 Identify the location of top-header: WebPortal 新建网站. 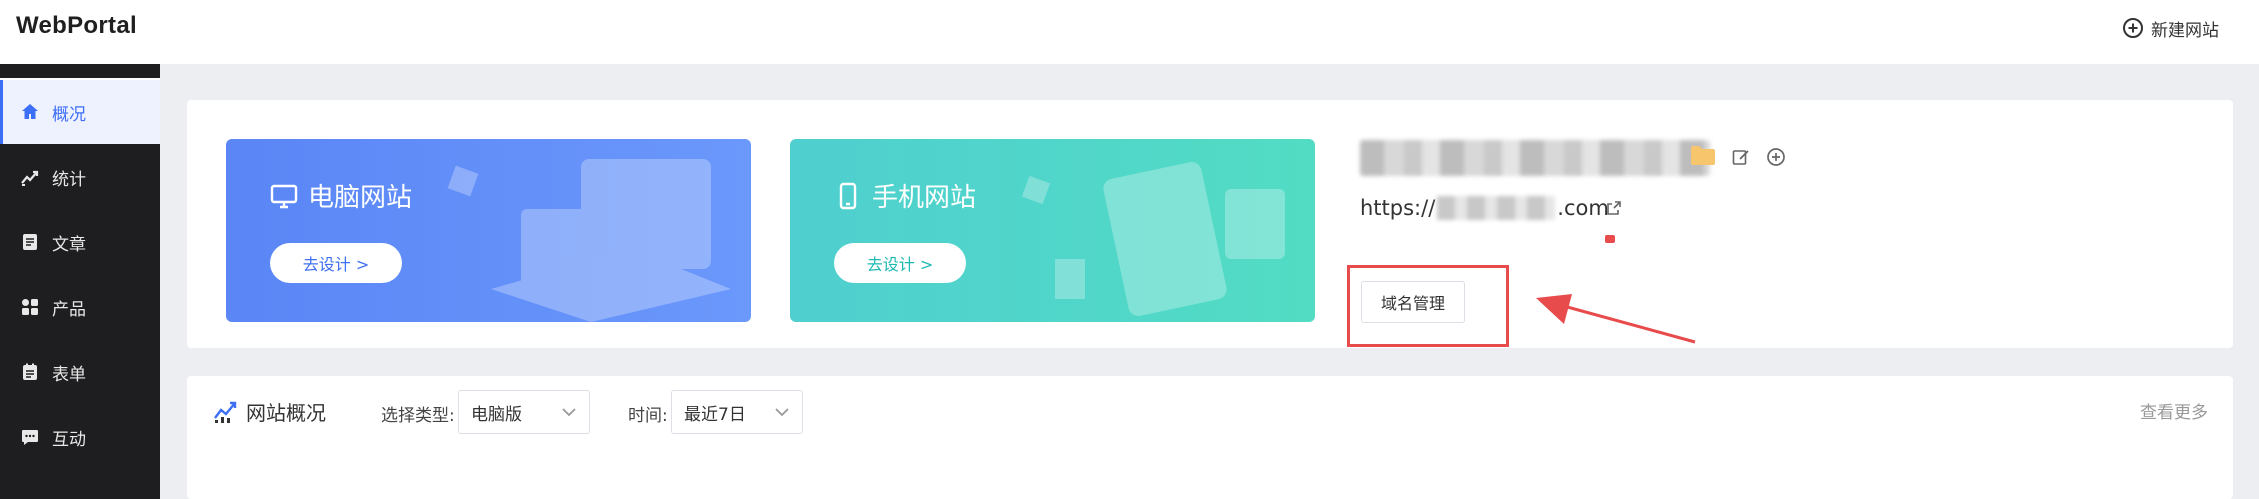
(1129, 32).